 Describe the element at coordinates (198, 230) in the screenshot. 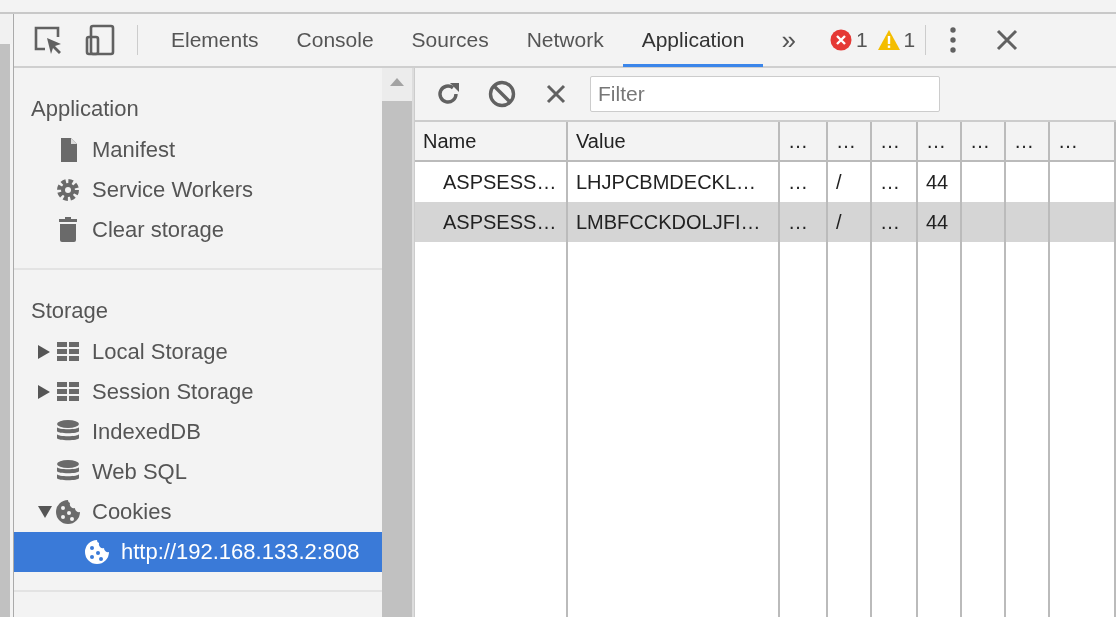

I see `sidebar-item: Clear storage` at that location.